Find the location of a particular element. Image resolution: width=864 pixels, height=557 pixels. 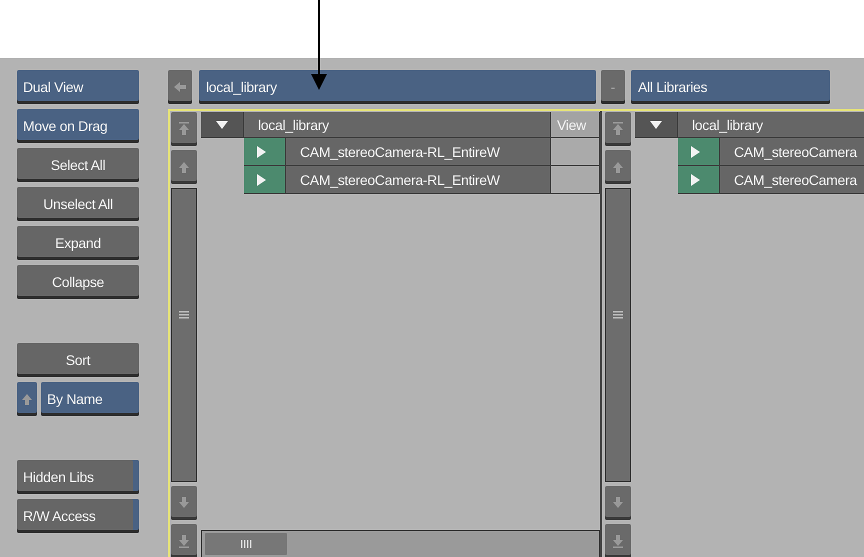

back-button is located at coordinates (180, 87).